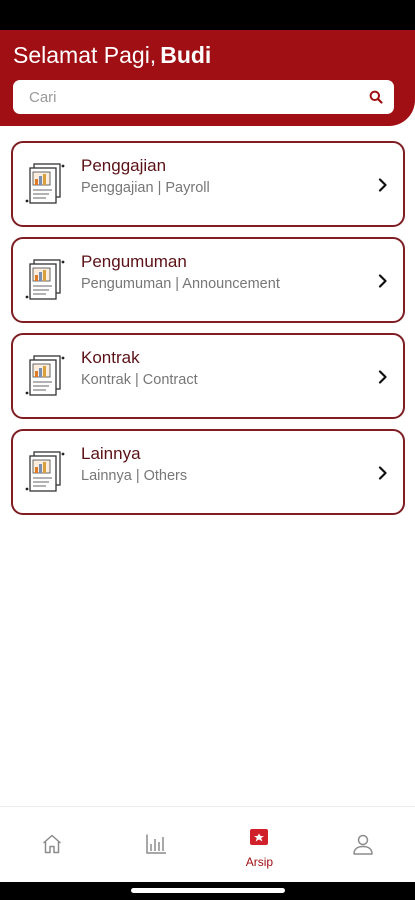 The width and height of the screenshot is (415, 900). What do you see at coordinates (139, 380) in the screenshot?
I see `category-subtitle: Kontrak | Contract` at bounding box center [139, 380].